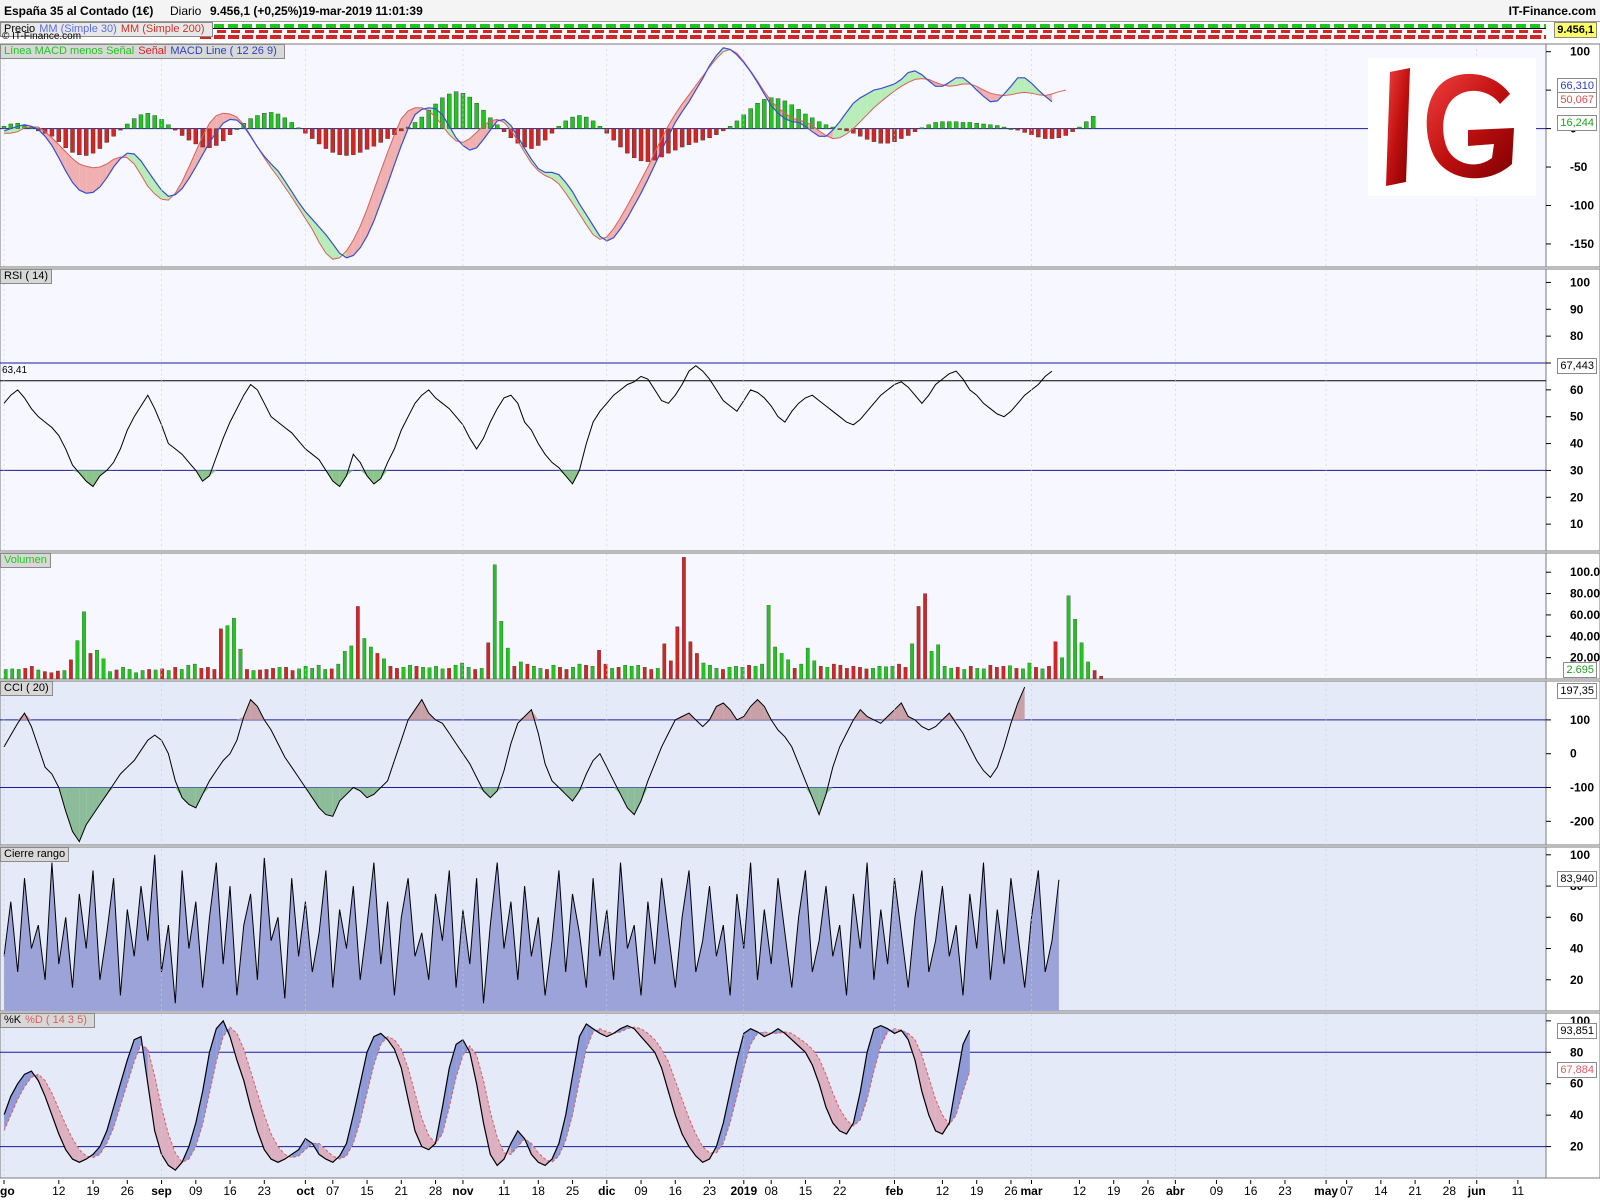 Image resolution: width=1600 pixels, height=1203 pixels. I want to click on closerange-tick-label: 60, so click(1577, 917).